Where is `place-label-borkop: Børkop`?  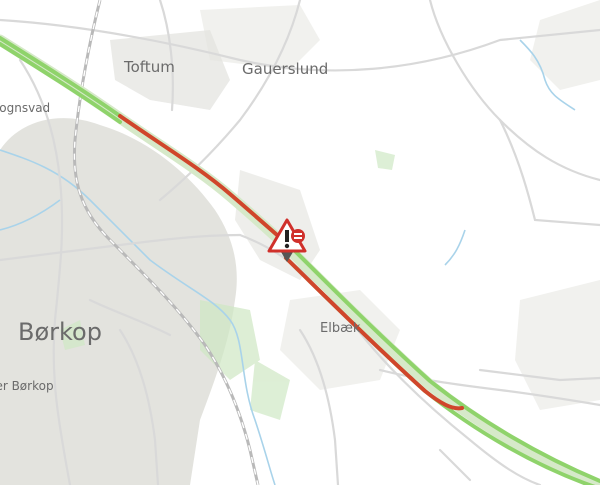
place-label-borkop: Børkop is located at coordinates (60, 332).